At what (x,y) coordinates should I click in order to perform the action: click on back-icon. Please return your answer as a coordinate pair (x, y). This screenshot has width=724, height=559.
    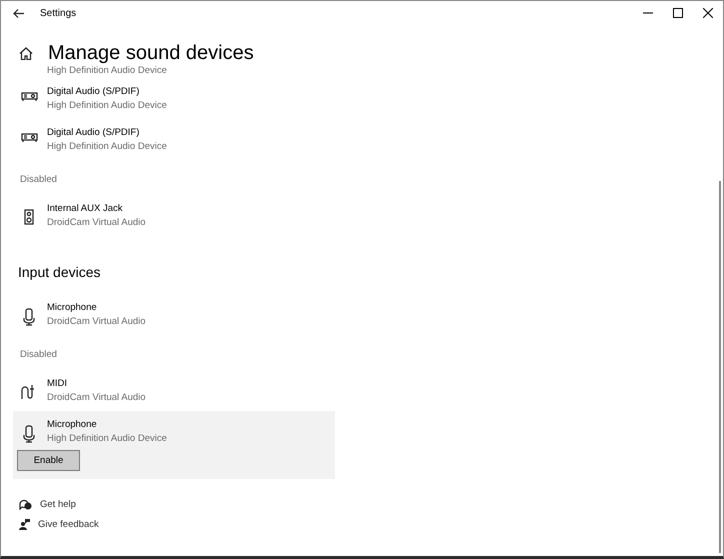
    Looking at the image, I should click on (18, 13).